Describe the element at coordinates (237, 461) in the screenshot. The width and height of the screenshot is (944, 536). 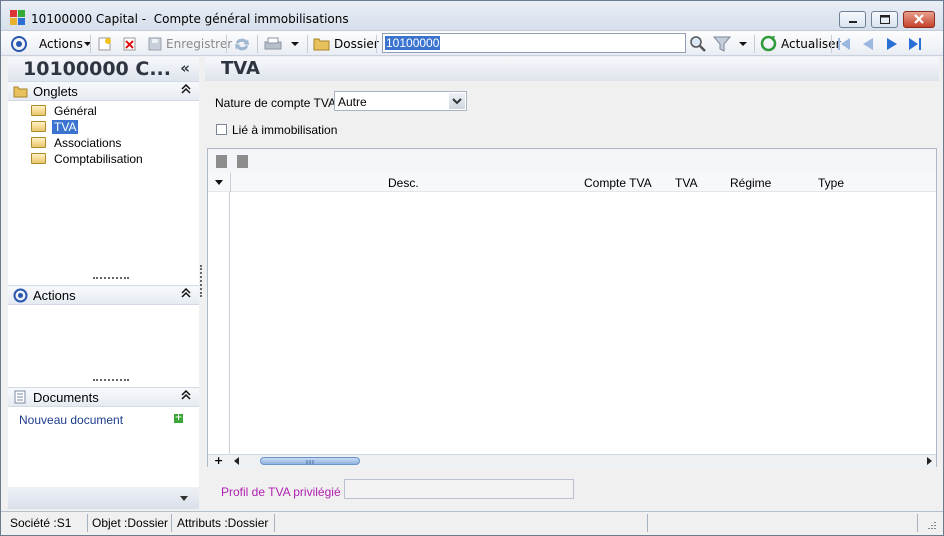
I see `scroll-left-icon` at that location.